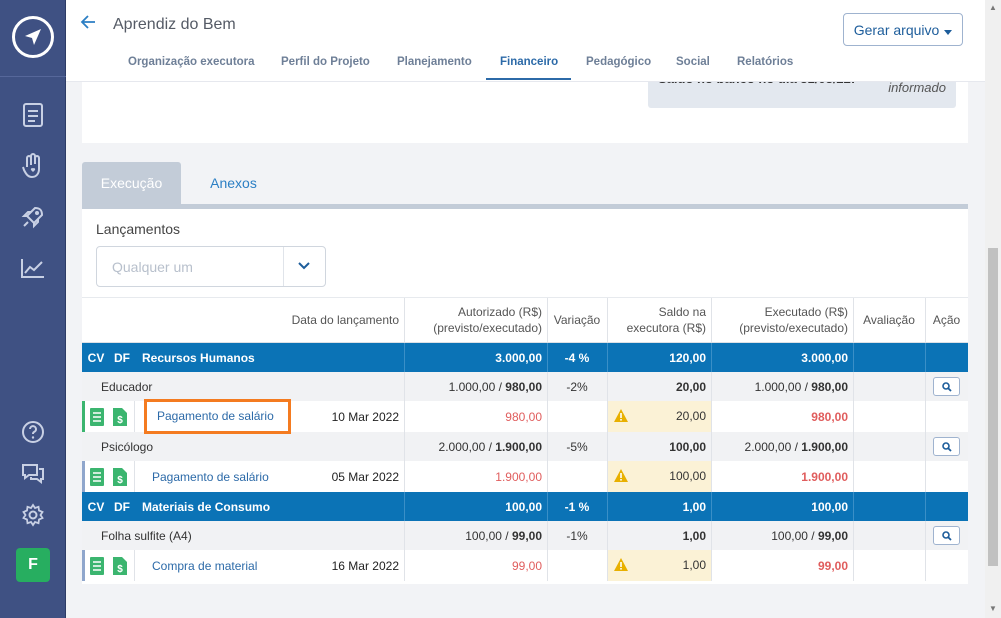 The width and height of the screenshot is (1001, 618). What do you see at coordinates (528, 79) in the screenshot?
I see `active-tab-indicator` at bounding box center [528, 79].